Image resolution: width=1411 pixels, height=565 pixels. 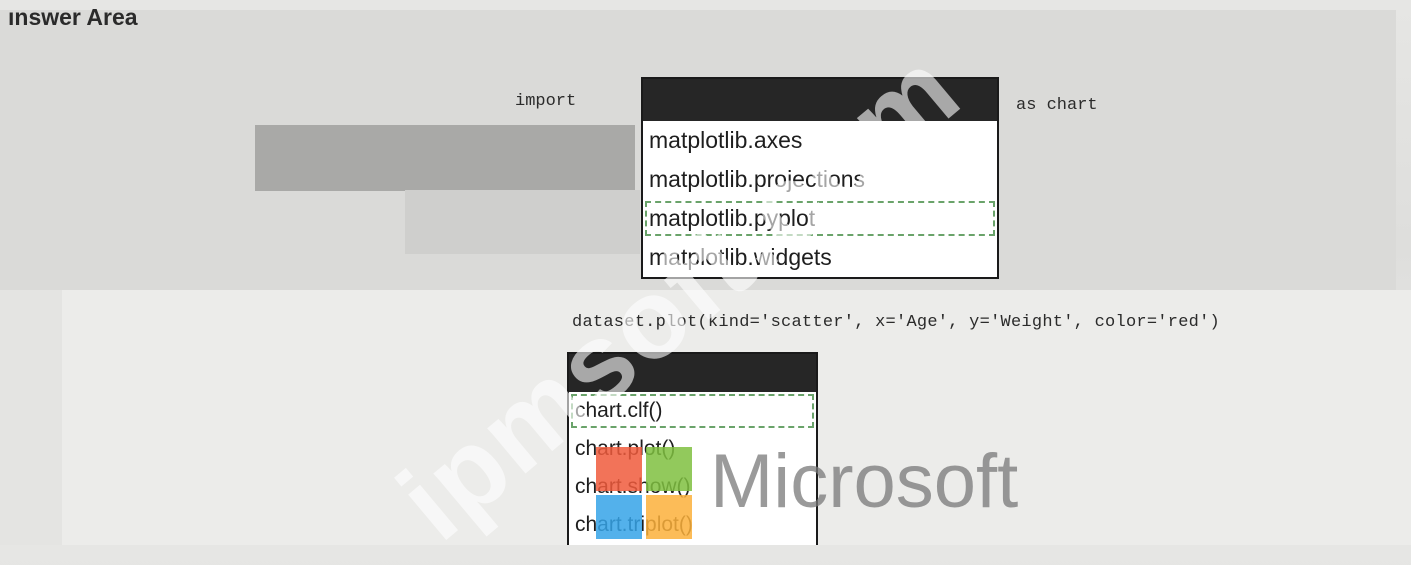 What do you see at coordinates (546, 101) in the screenshot?
I see `import-keyword: import` at bounding box center [546, 101].